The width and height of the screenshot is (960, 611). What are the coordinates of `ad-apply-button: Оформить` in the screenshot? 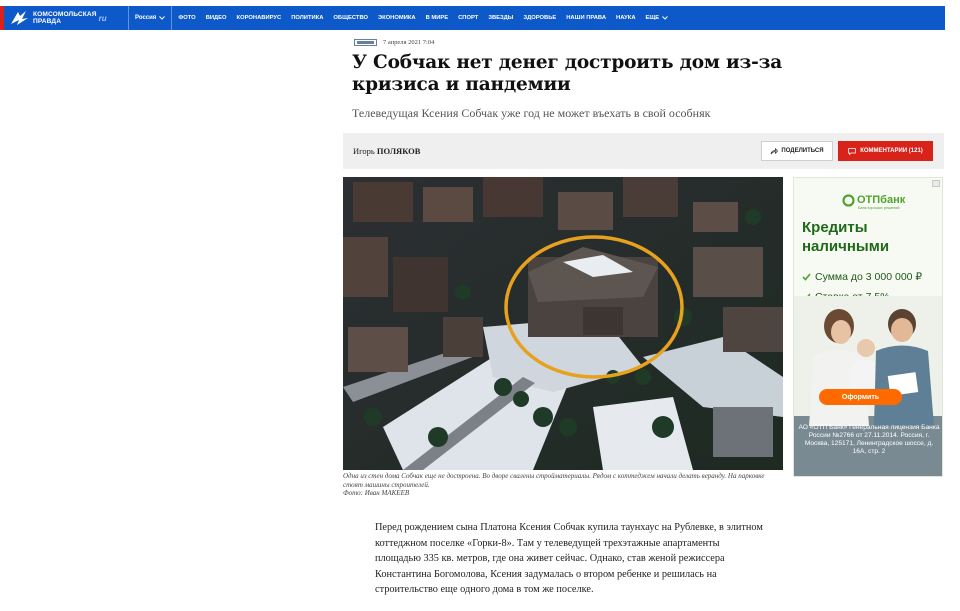 It's located at (860, 397).